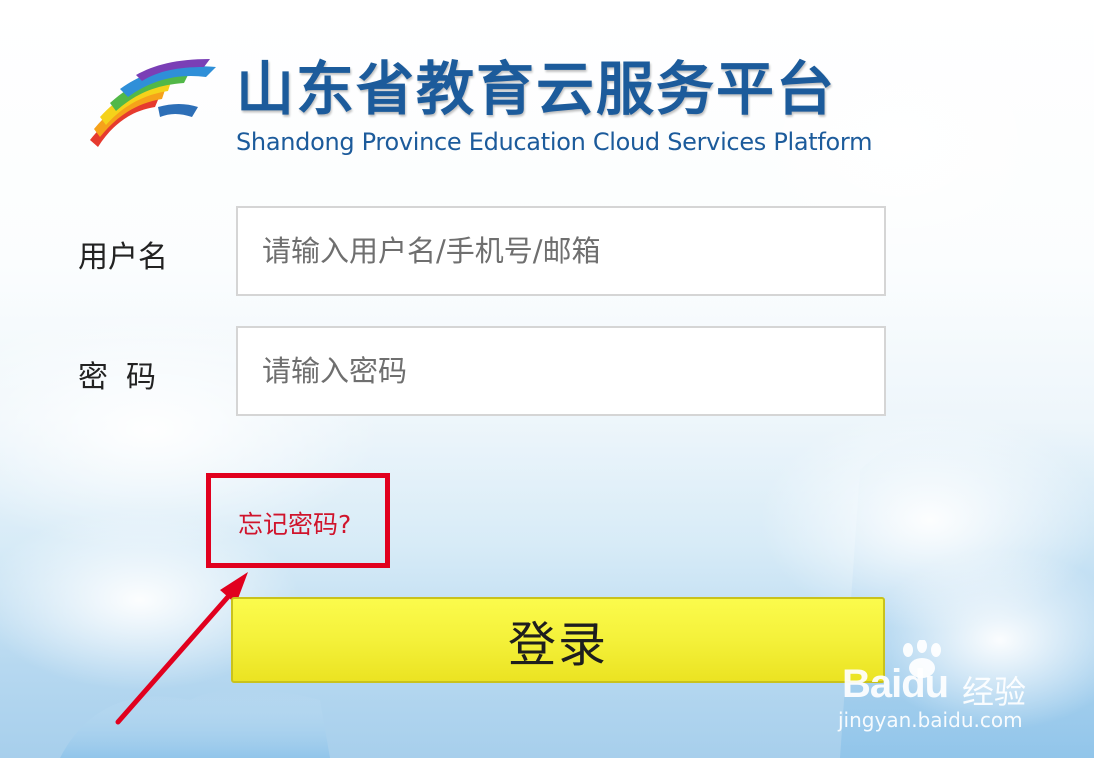  I want to click on baidu-jingyan-watermark: Baidu 经验 jingyan.baidu.com, so click(941, 690).